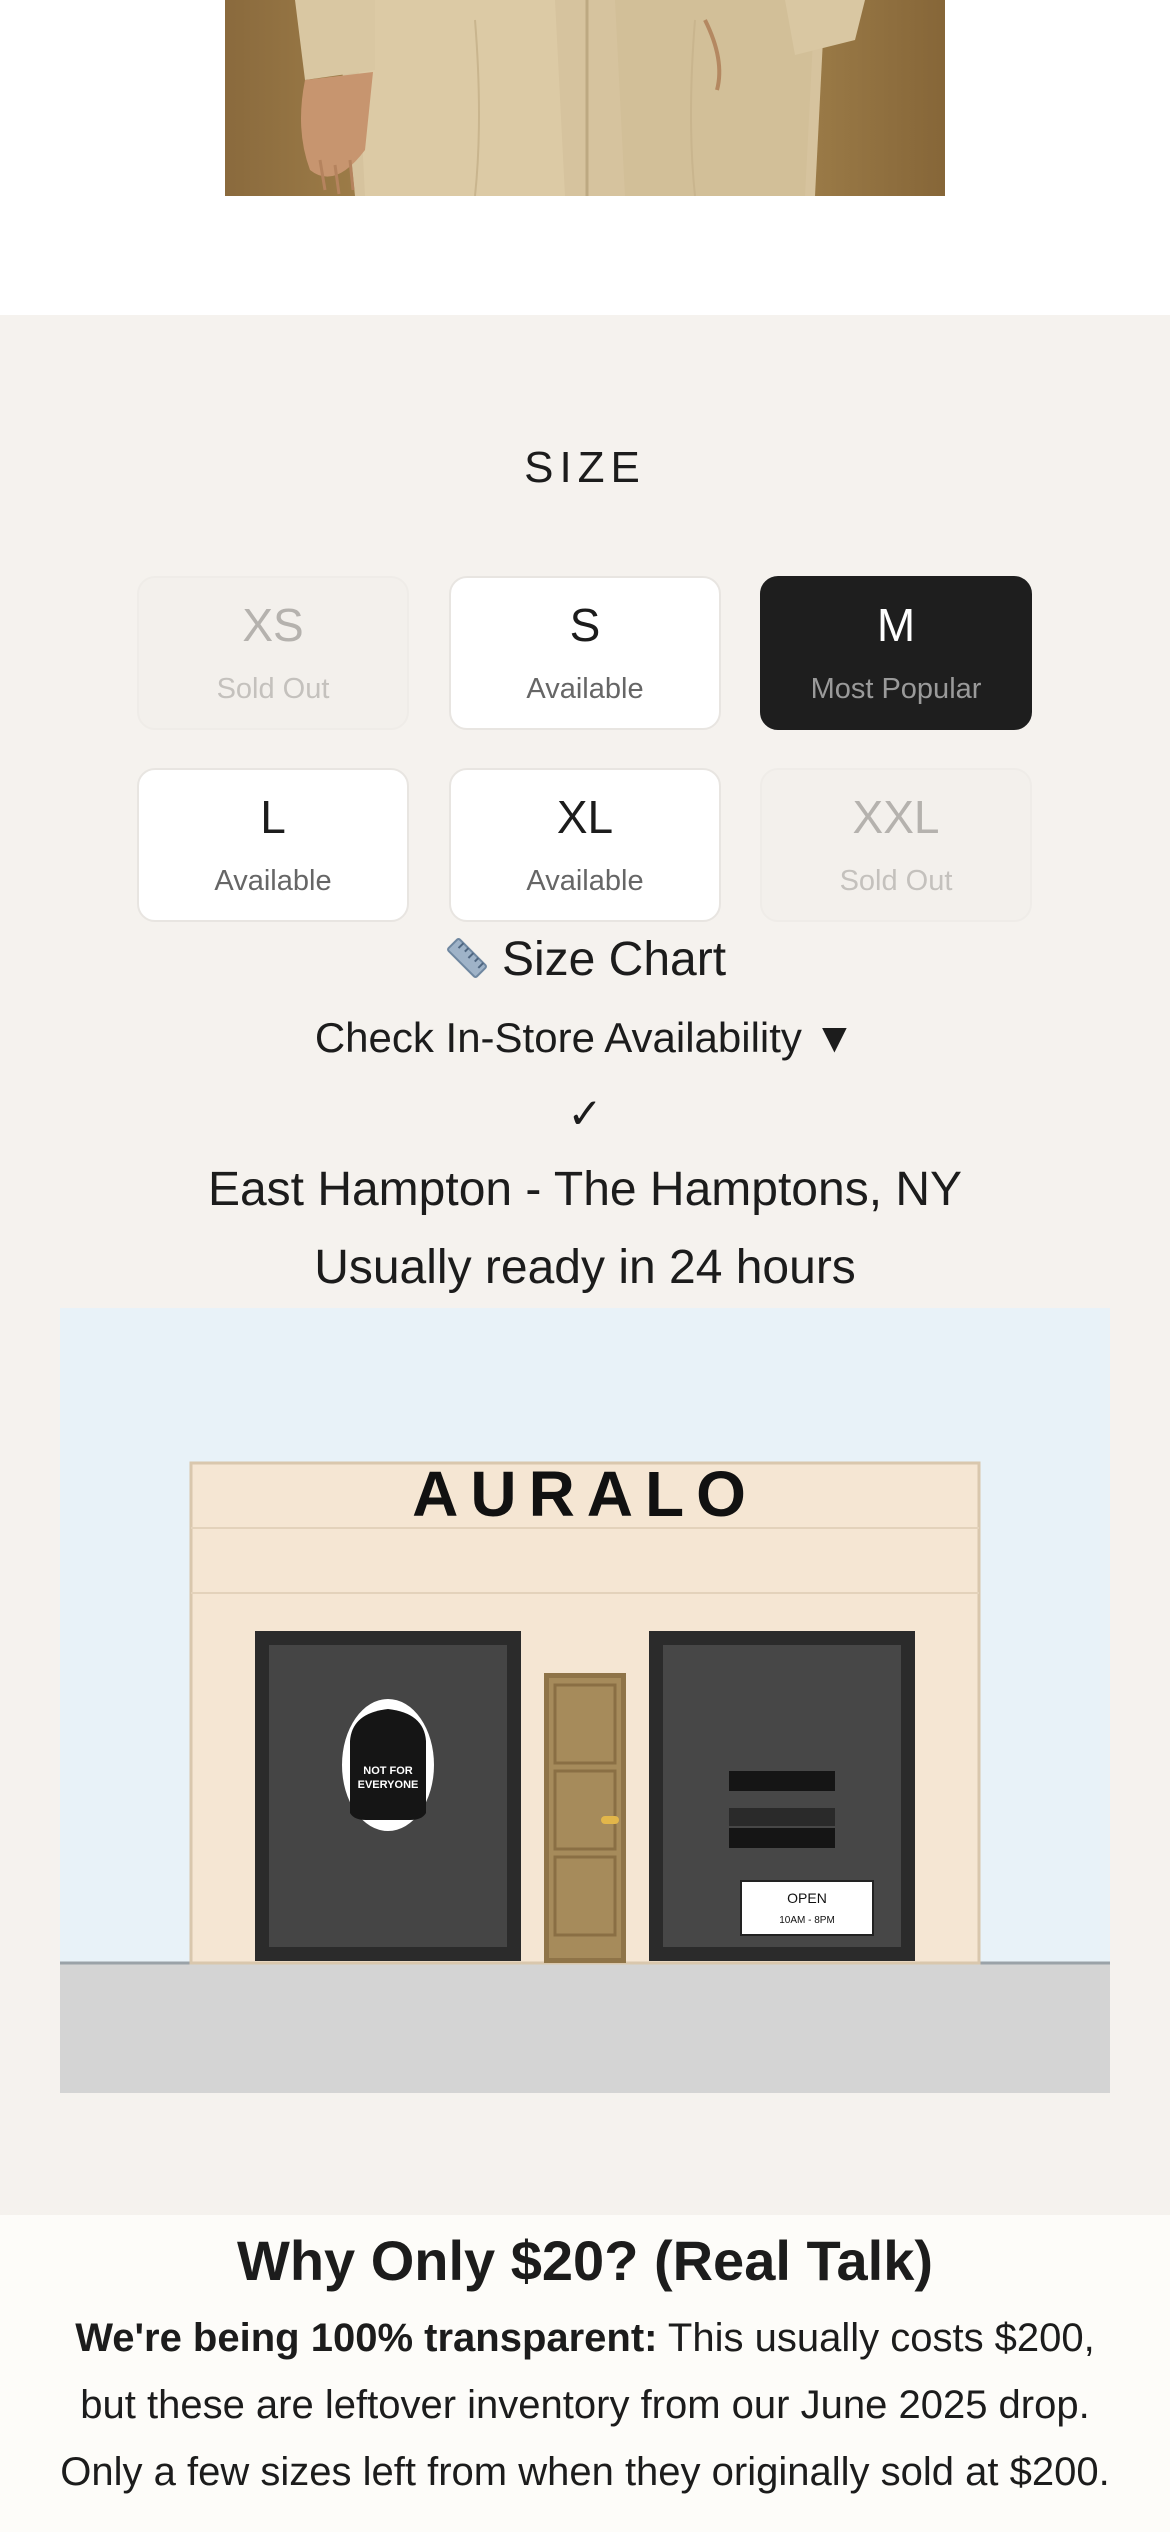 This screenshot has height=2532, width=1170. I want to click on size-chart-link: Size Chart, so click(585, 960).